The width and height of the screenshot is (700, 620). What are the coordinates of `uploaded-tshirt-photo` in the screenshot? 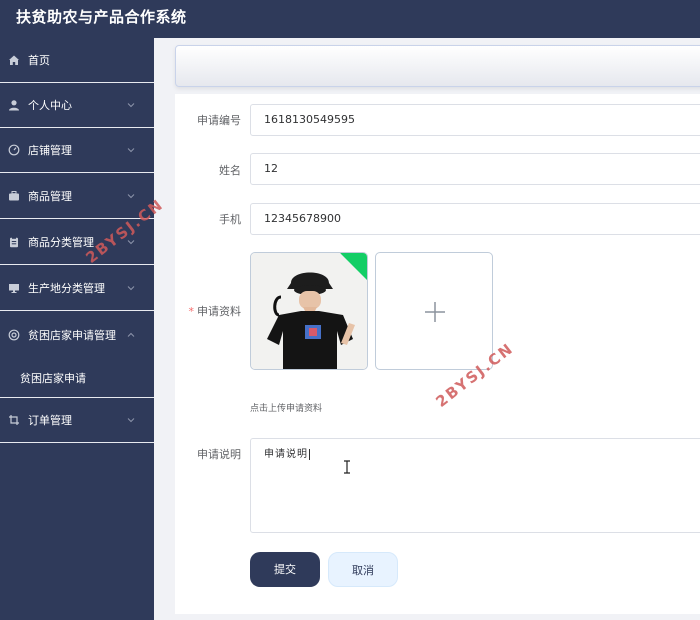 It's located at (309, 311).